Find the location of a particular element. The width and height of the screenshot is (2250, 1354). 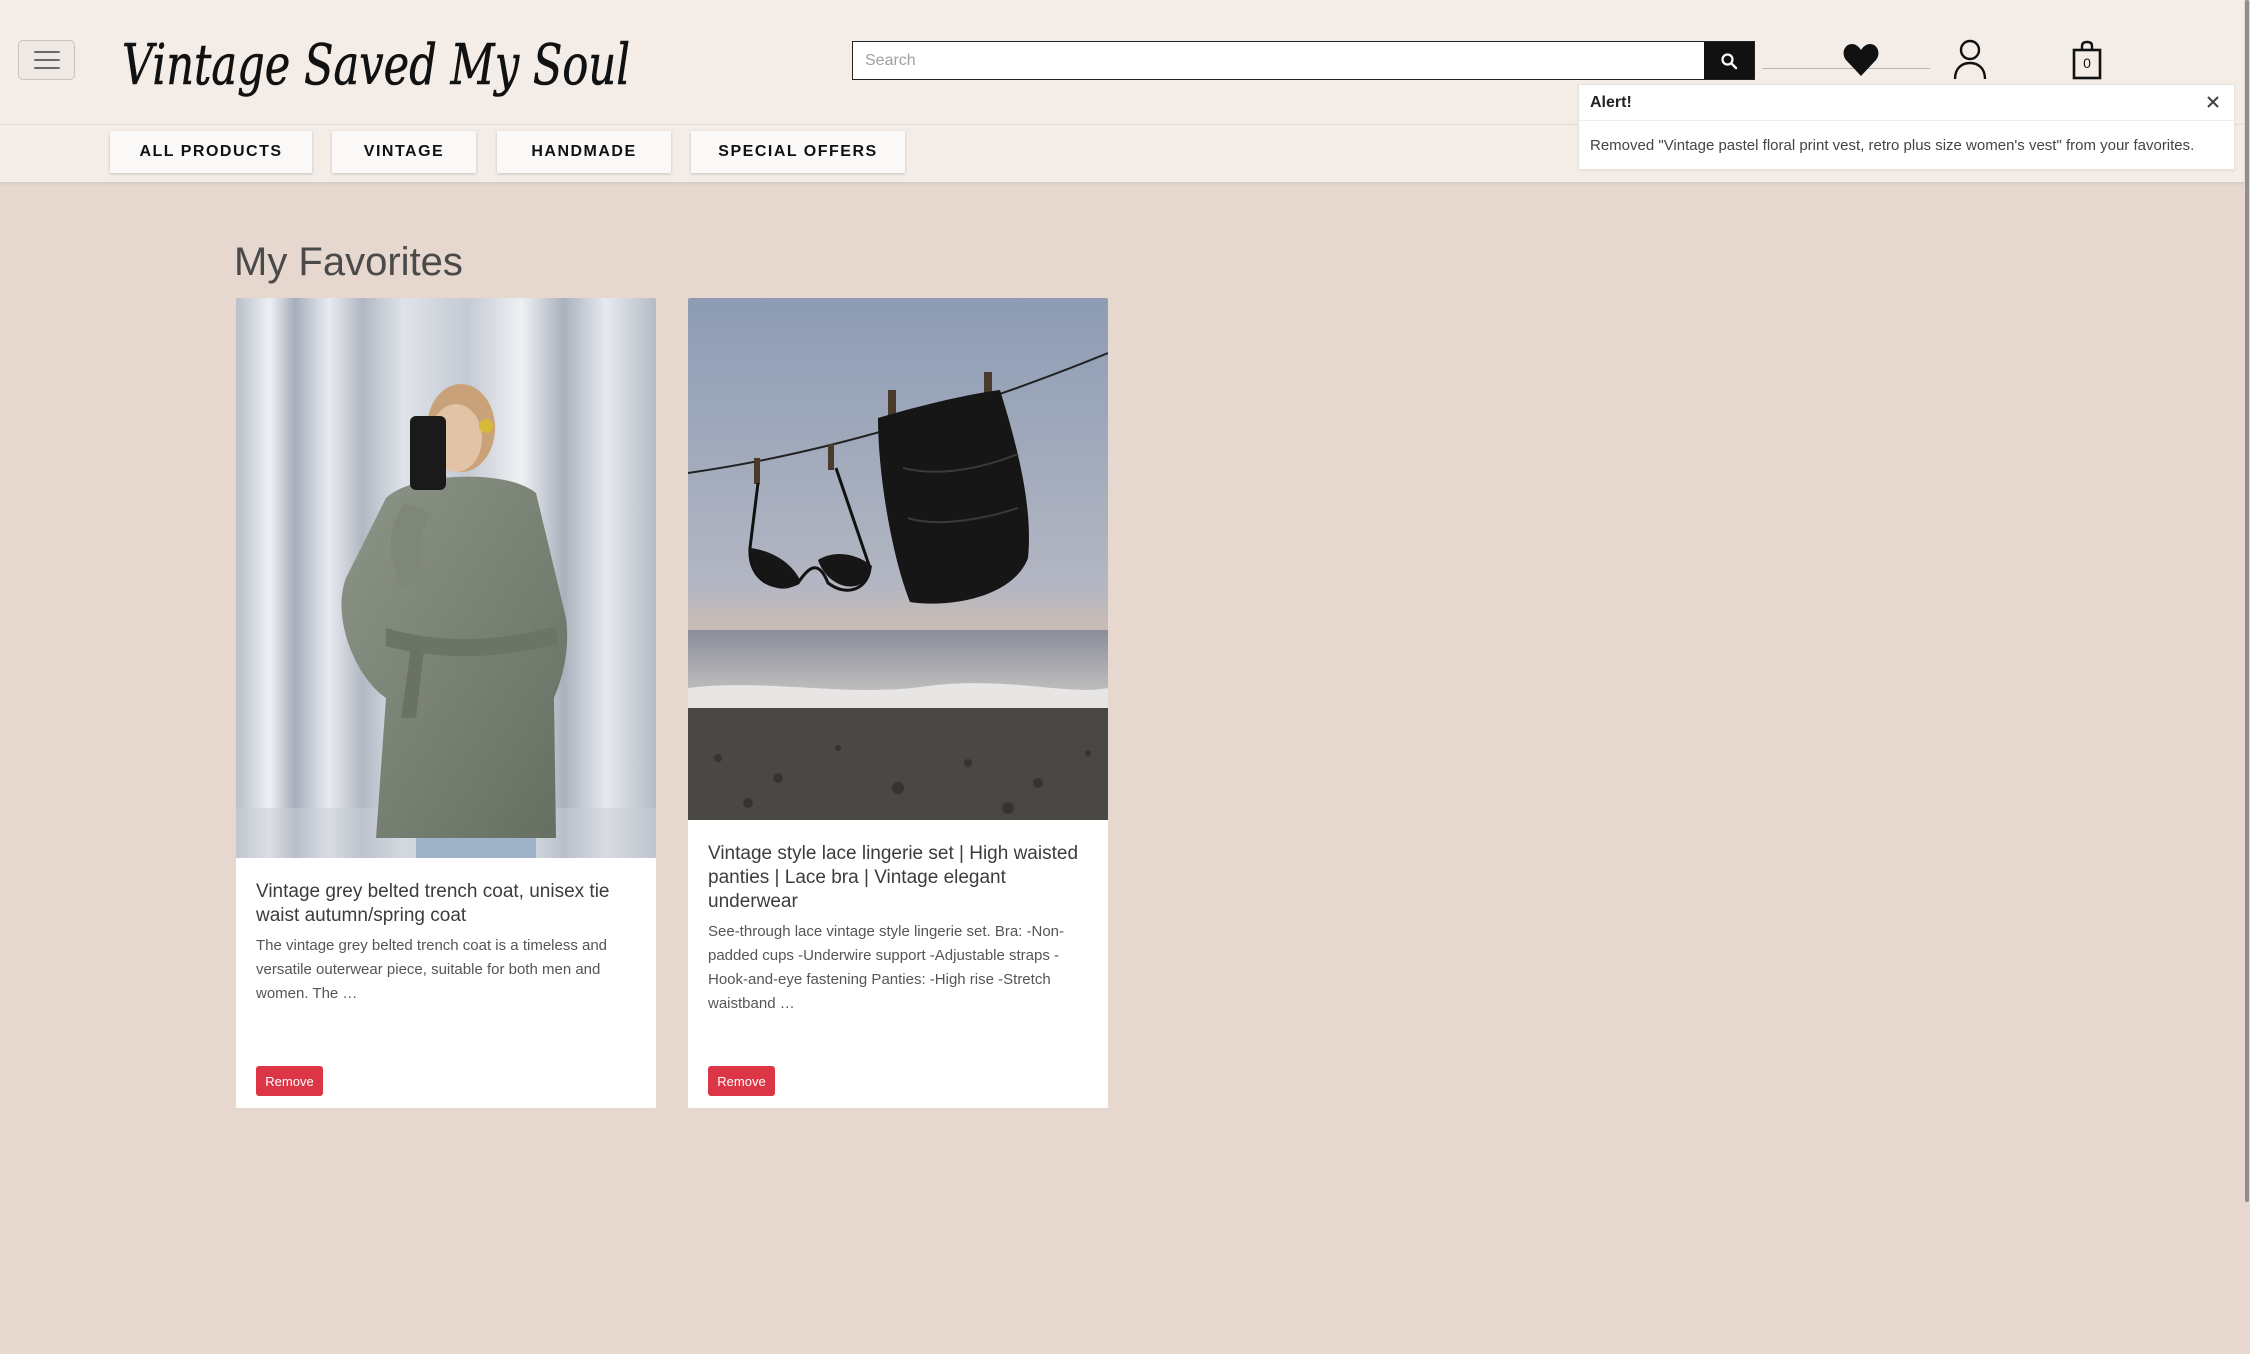

search-icon is located at coordinates (1729, 60).